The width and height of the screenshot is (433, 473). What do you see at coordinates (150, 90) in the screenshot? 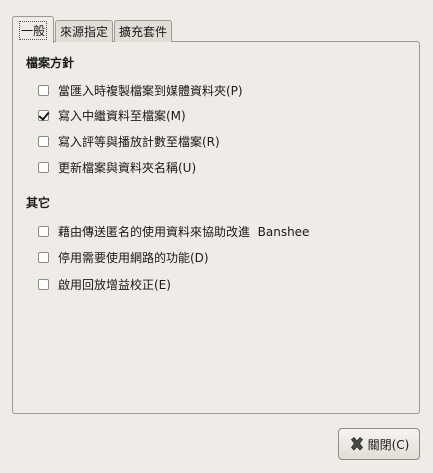
I see `copy-on-import-label: 當匯入時複製檔案到媒體資料夾(P)` at bounding box center [150, 90].